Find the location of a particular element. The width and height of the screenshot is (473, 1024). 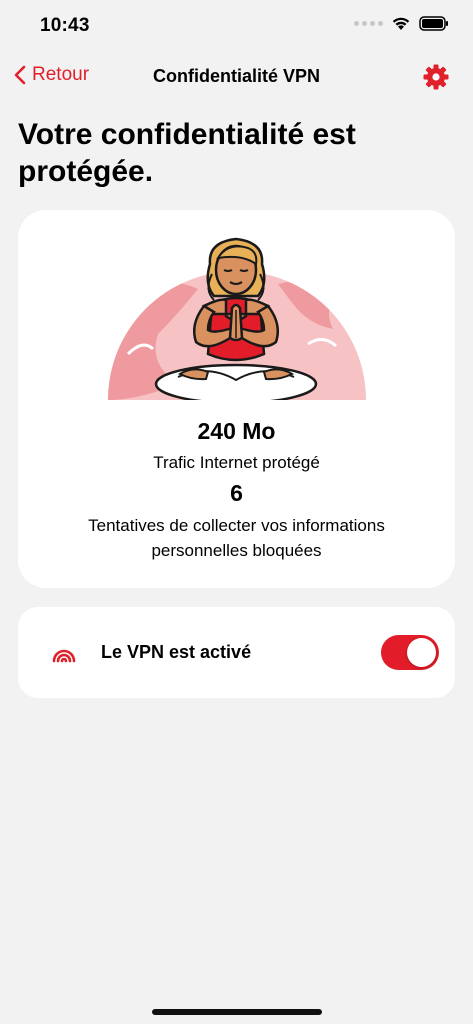

cellular-signal-icon is located at coordinates (368, 23).